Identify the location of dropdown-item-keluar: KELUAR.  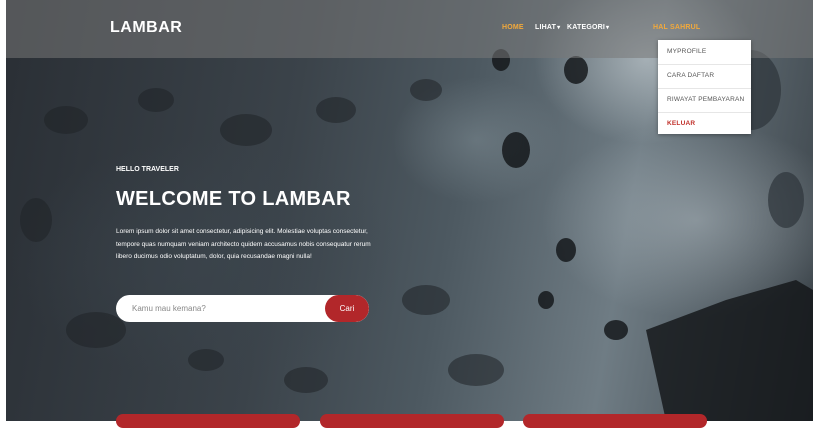
(681, 123).